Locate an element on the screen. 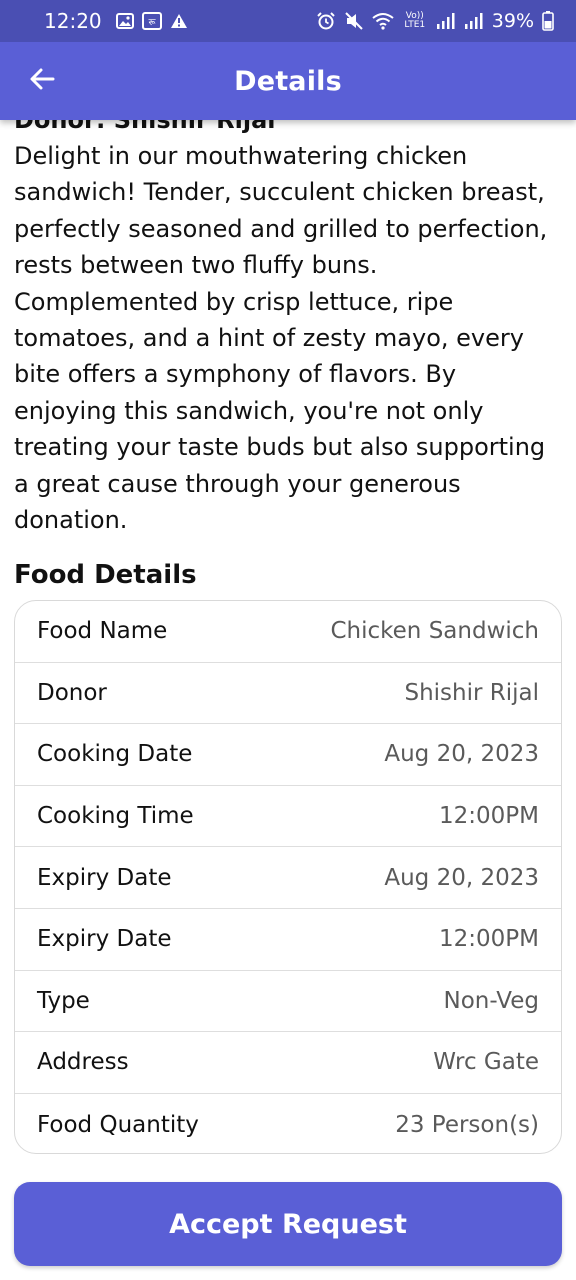  svg-text: रू is located at coordinates (152, 23).